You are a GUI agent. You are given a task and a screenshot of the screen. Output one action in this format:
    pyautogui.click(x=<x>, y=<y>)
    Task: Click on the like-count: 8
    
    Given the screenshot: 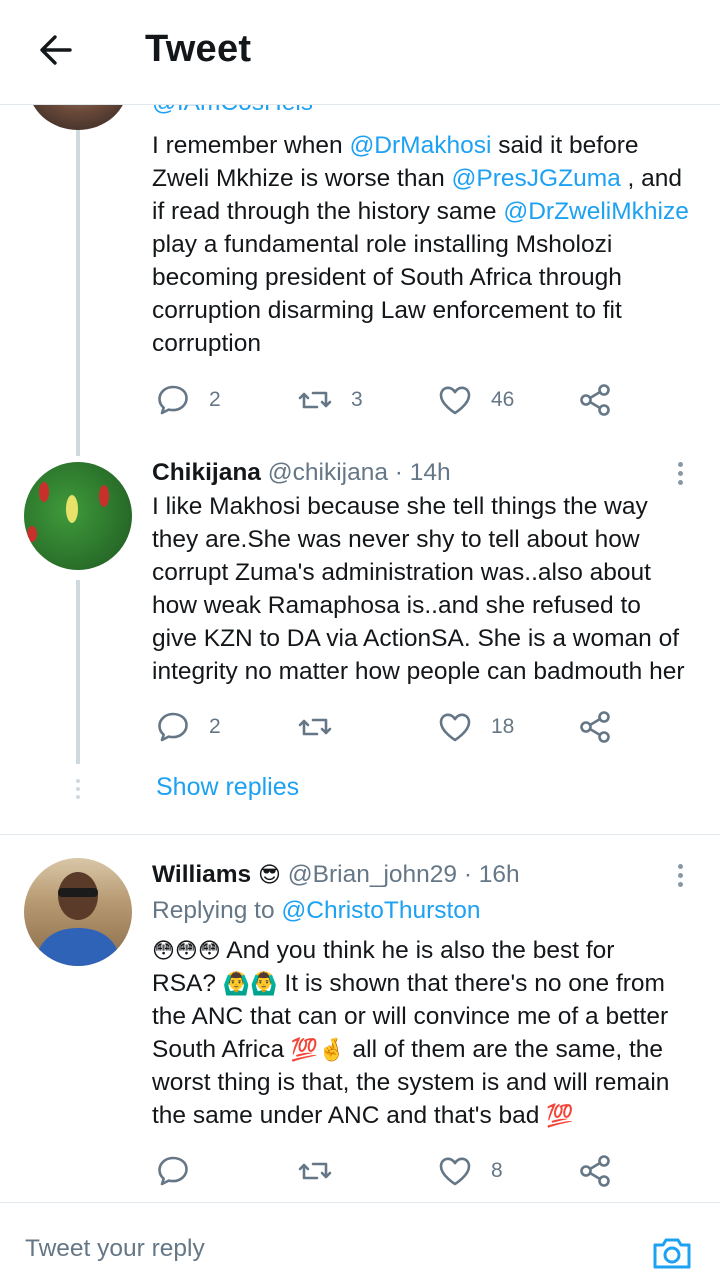 What is the action you would take?
    pyautogui.click(x=497, y=1170)
    